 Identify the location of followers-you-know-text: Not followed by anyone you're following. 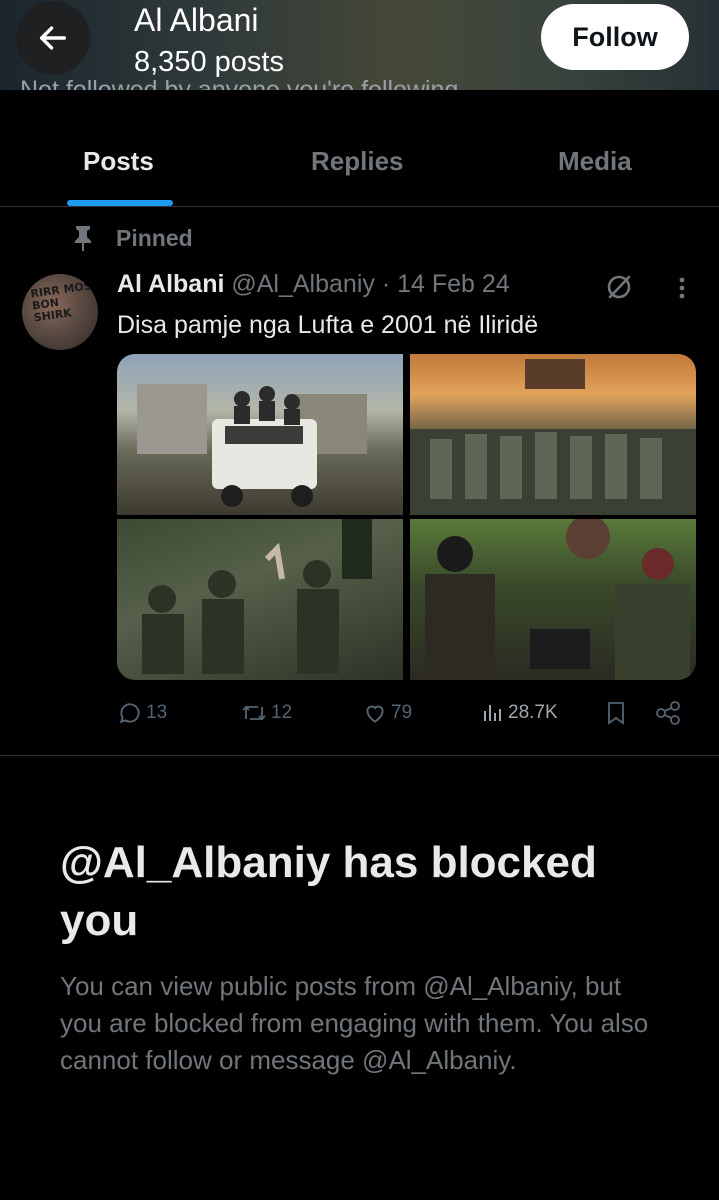
(239, 84).